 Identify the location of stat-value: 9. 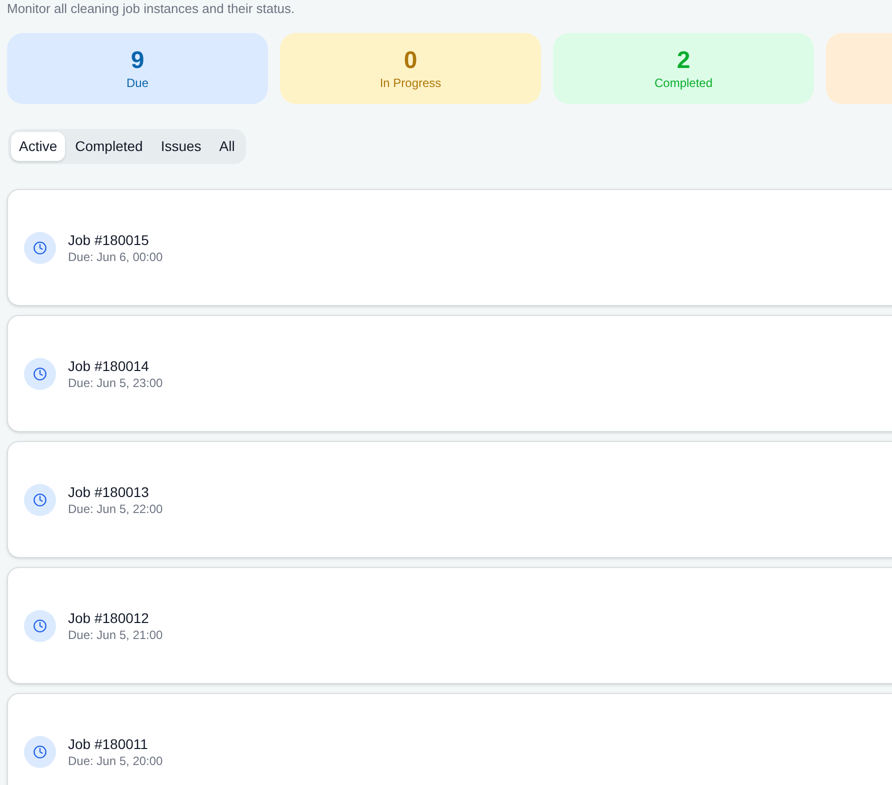
(137, 60).